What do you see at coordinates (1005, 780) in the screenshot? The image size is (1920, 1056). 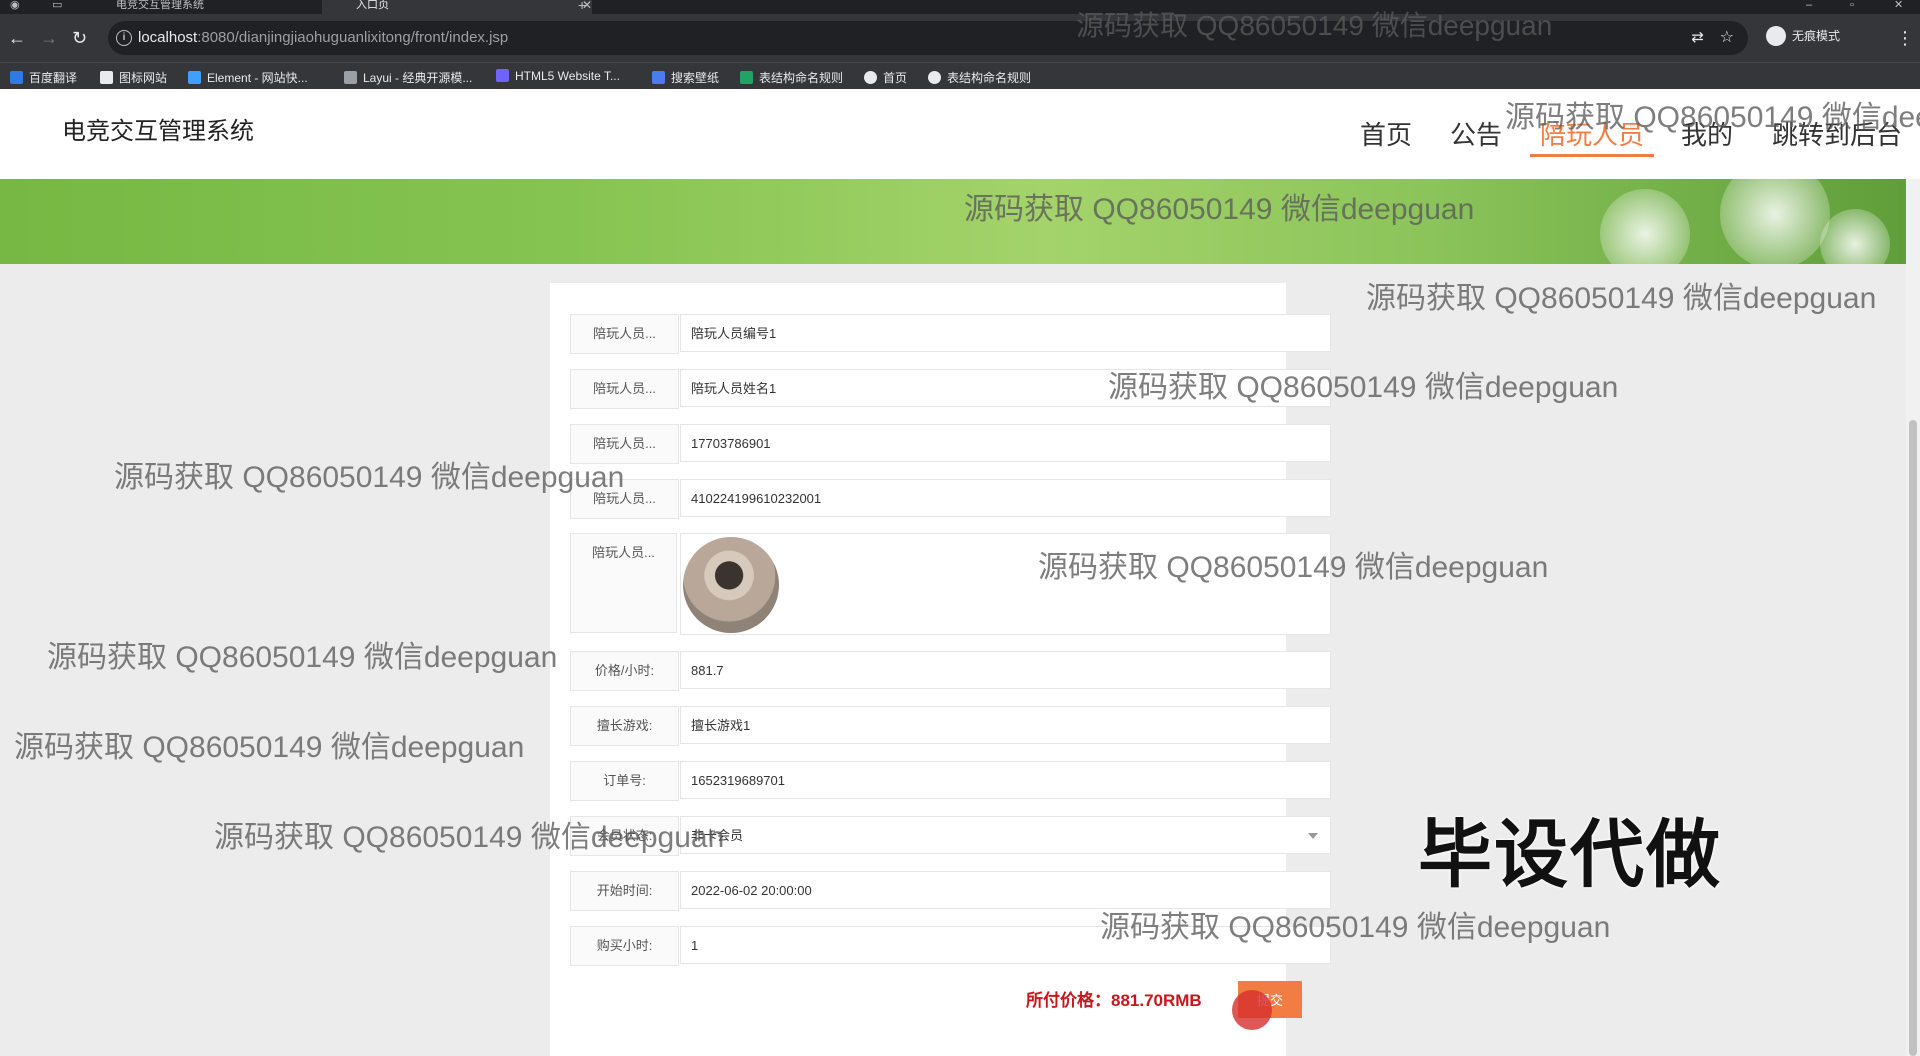 I see `order-number-field: 1652319689701` at bounding box center [1005, 780].